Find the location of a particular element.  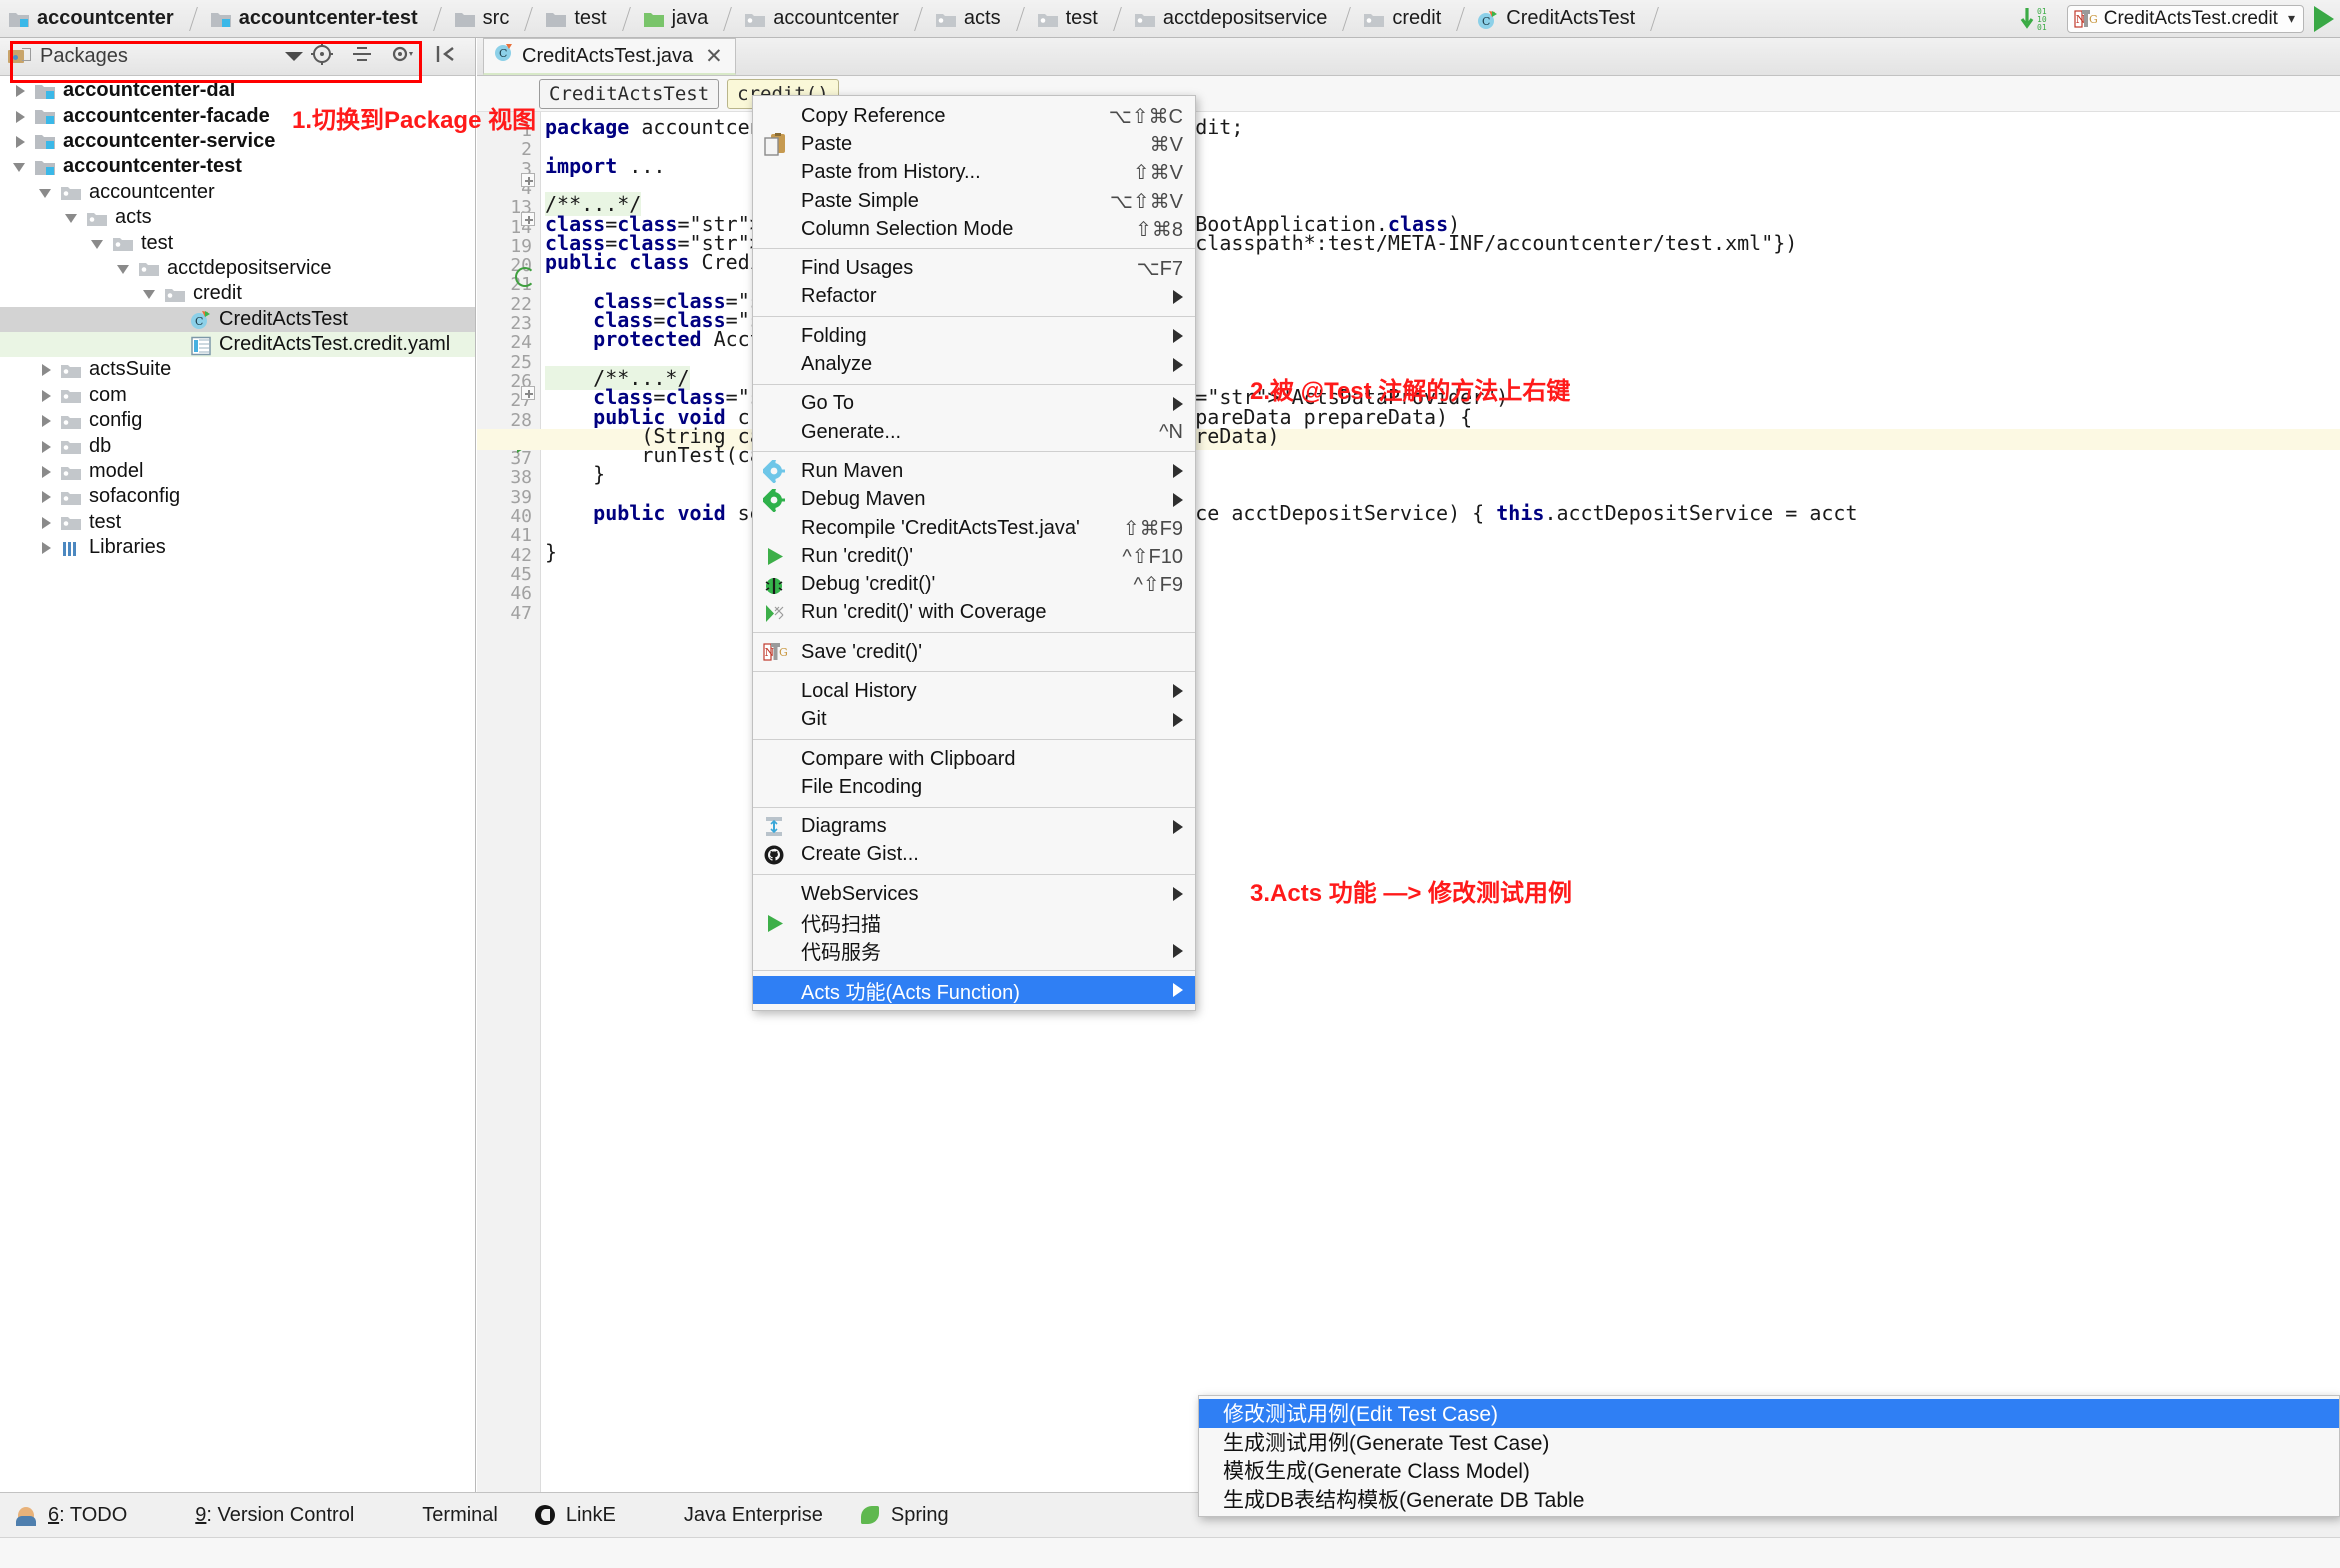

menu-item-file-encoding: File Encoding is located at coordinates (974, 787).